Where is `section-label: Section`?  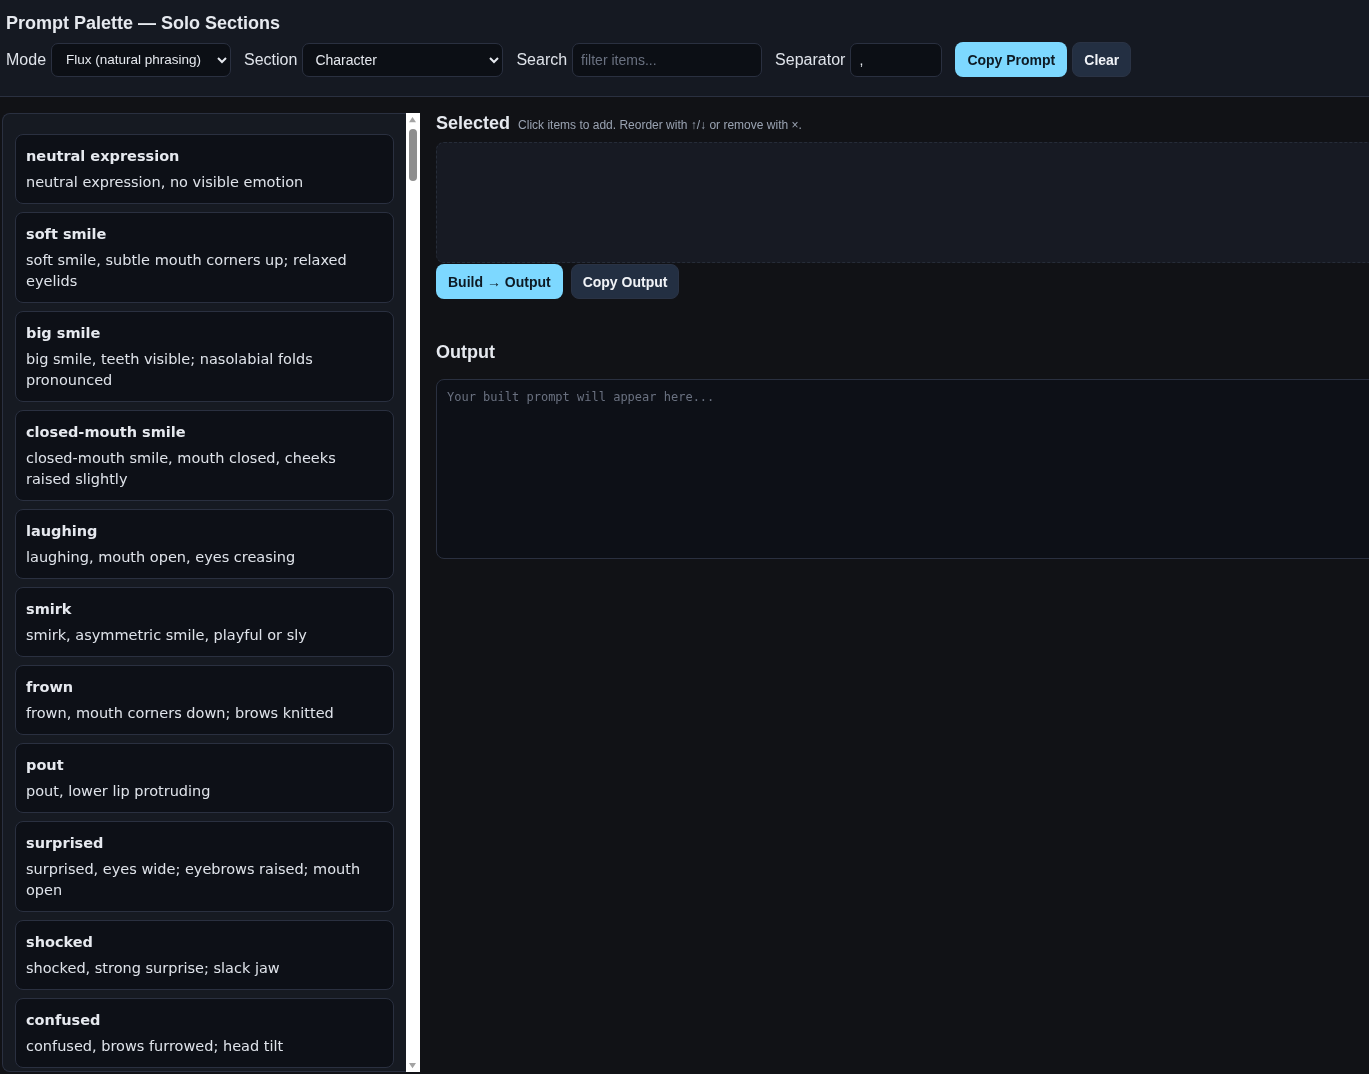 section-label: Section is located at coordinates (271, 59).